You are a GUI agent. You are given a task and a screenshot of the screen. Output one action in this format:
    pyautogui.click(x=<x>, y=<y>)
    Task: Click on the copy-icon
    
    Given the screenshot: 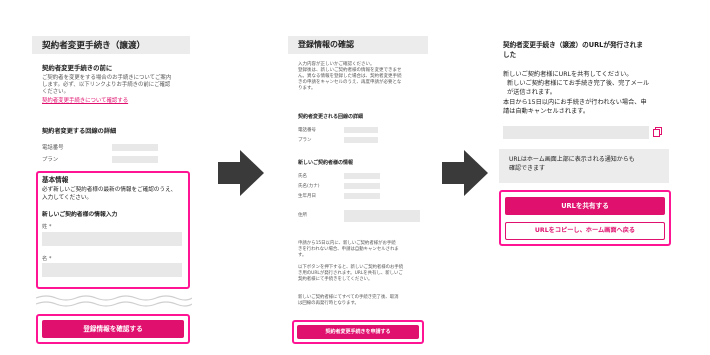 What is the action you would take?
    pyautogui.click(x=657, y=132)
    